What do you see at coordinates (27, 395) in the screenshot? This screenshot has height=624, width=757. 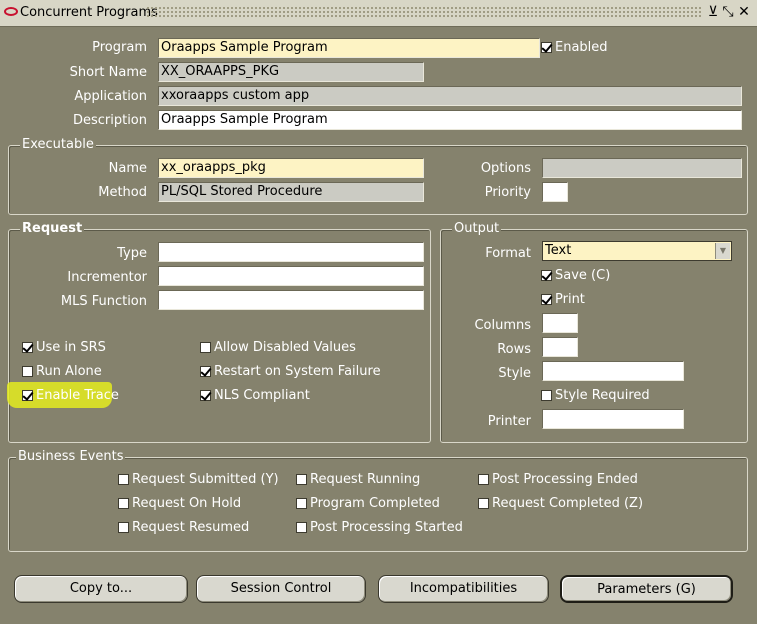 I see `enable-trace-box` at bounding box center [27, 395].